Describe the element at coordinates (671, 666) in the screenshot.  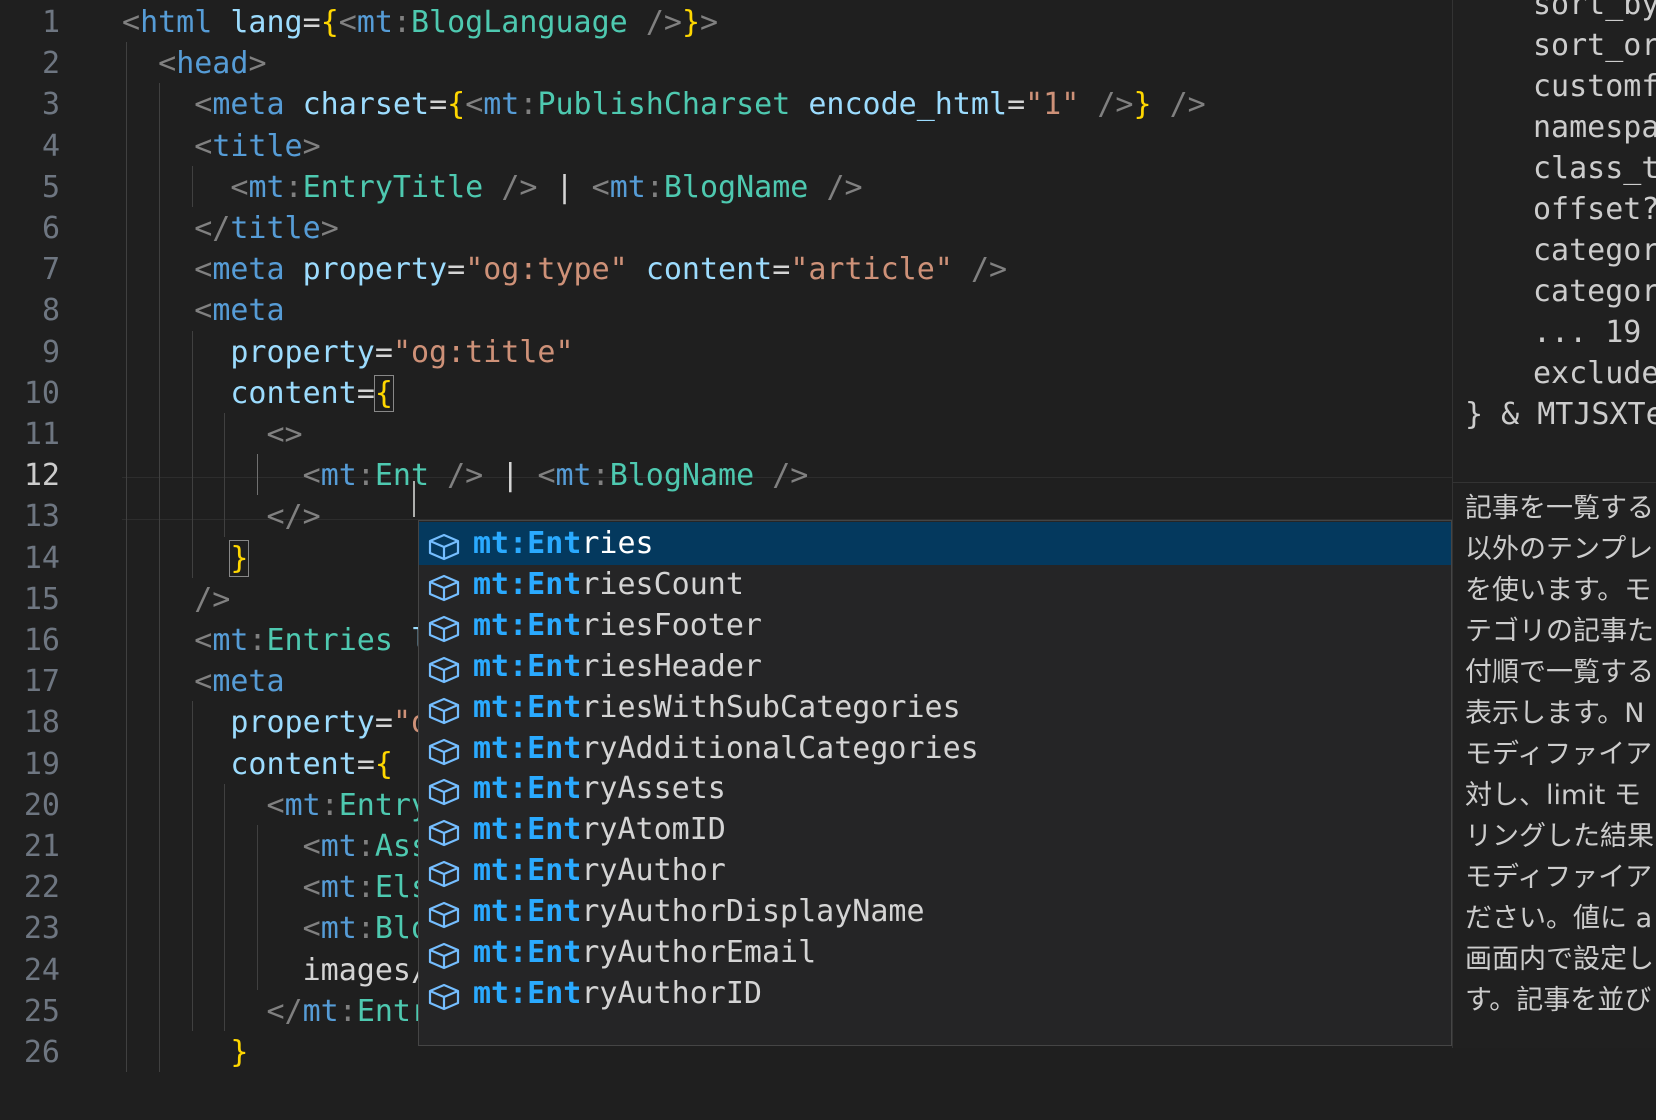
I see `suggestion-rest: riesHeader` at that location.